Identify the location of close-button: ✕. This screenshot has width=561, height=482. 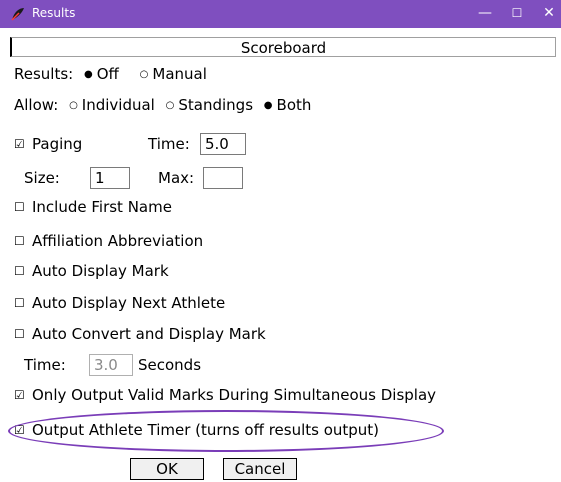
(547, 13).